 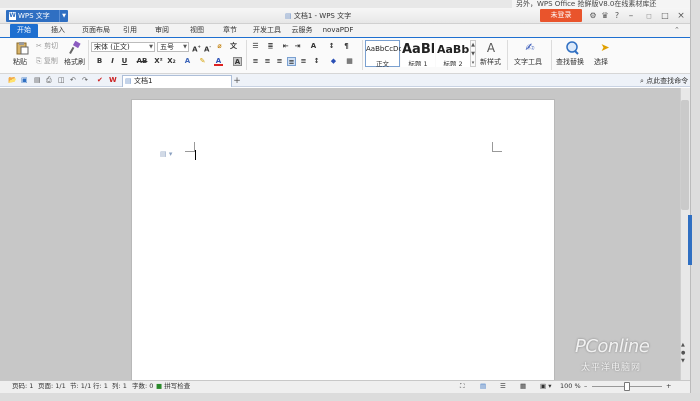 What do you see at coordinates (617, 16) in the screenshot?
I see `help-icon: ?` at bounding box center [617, 16].